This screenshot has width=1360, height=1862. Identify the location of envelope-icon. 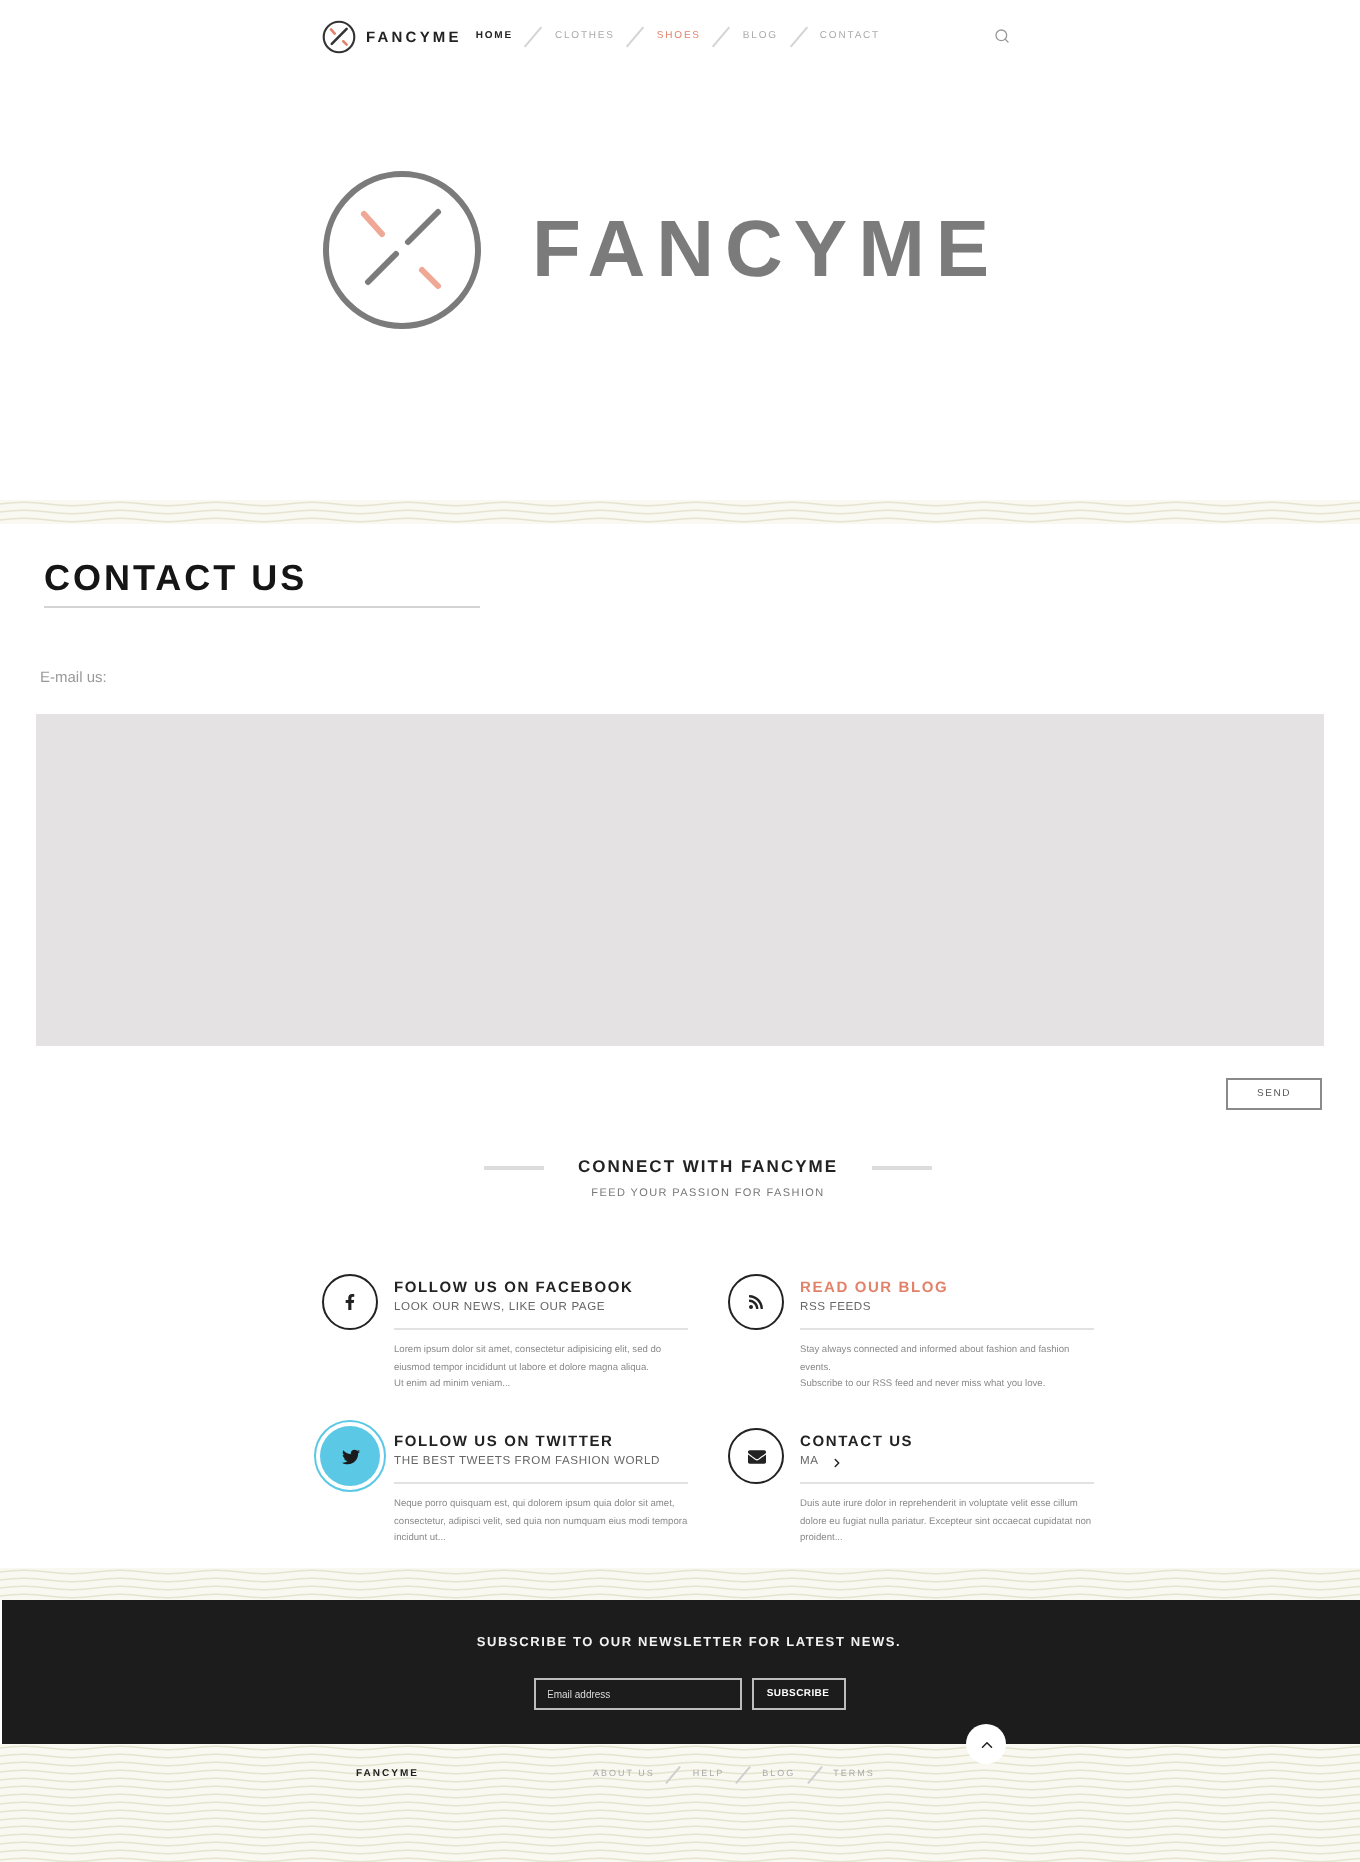
(756, 1456).